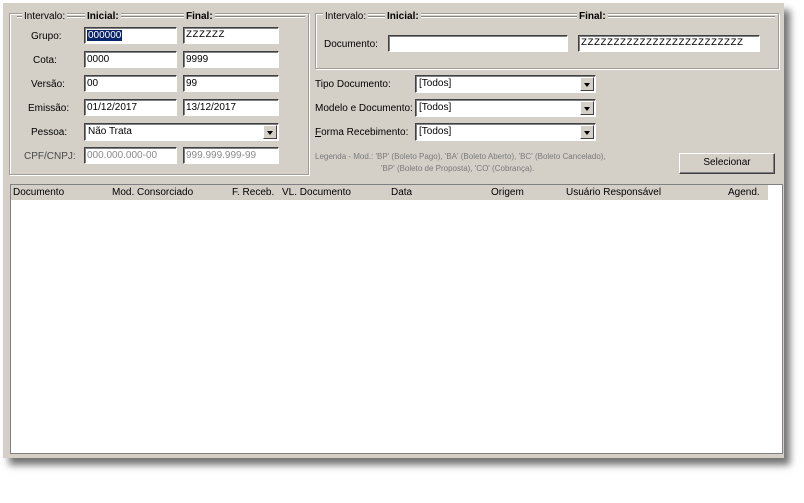 Image resolution: width=804 pixels, height=503 pixels. Describe the element at coordinates (403, 16) in the screenshot. I see `doc-initial-header: Inicial:` at that location.